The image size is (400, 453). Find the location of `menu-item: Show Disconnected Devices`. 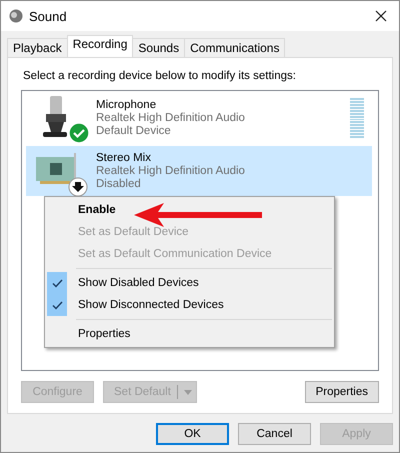

menu-item: Show Disconnected Devices is located at coordinates (189, 305).